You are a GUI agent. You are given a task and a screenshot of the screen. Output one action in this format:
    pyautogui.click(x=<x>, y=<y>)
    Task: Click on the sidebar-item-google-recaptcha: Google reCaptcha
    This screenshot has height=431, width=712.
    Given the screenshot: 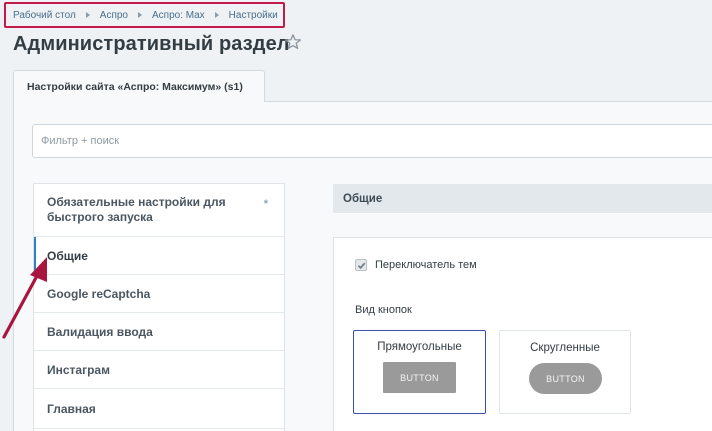 What is the action you would take?
    pyautogui.click(x=159, y=294)
    